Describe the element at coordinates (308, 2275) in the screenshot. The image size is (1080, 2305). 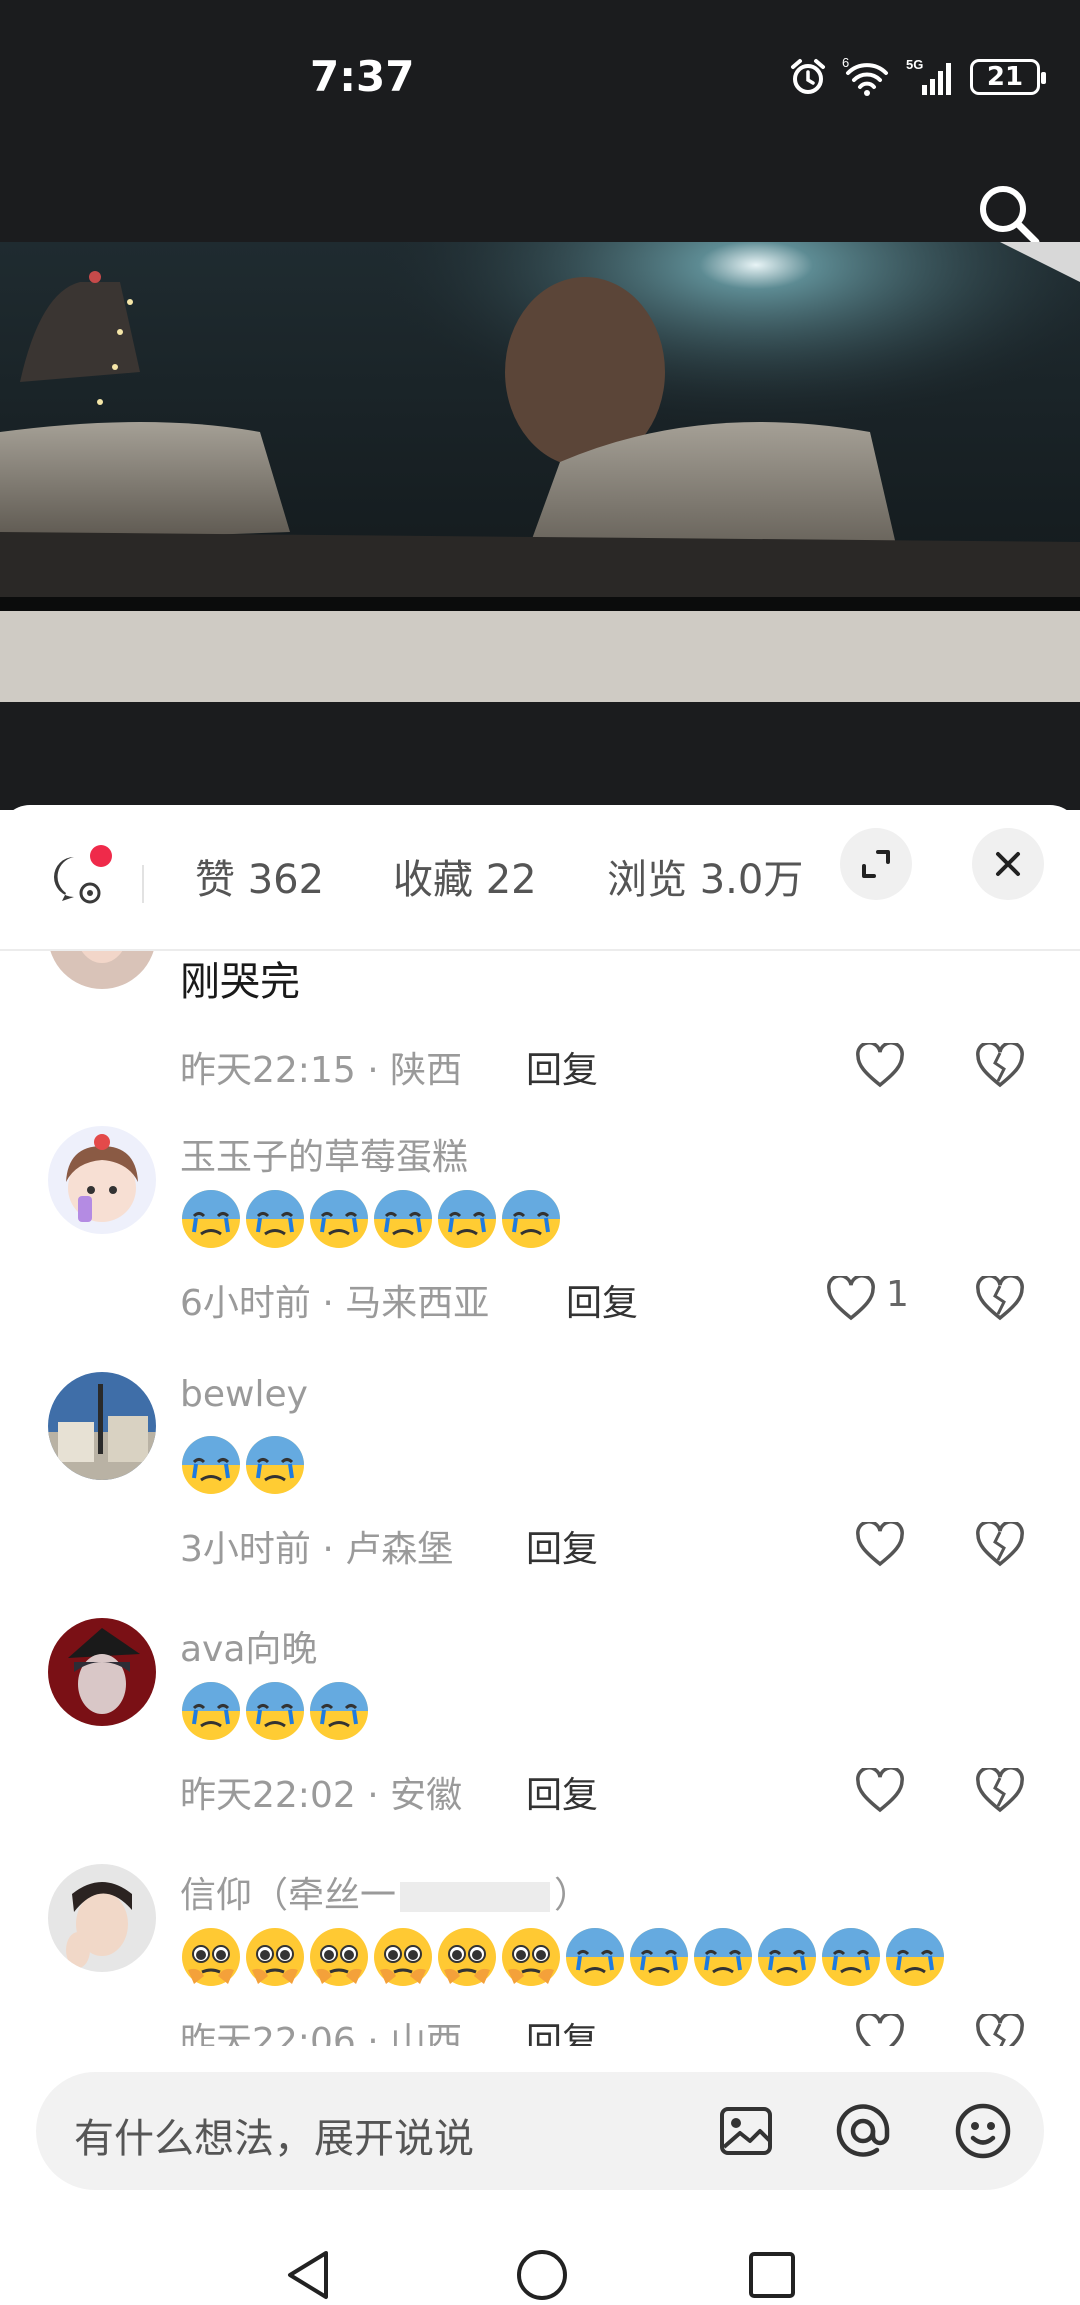
I see `back-icon` at that location.